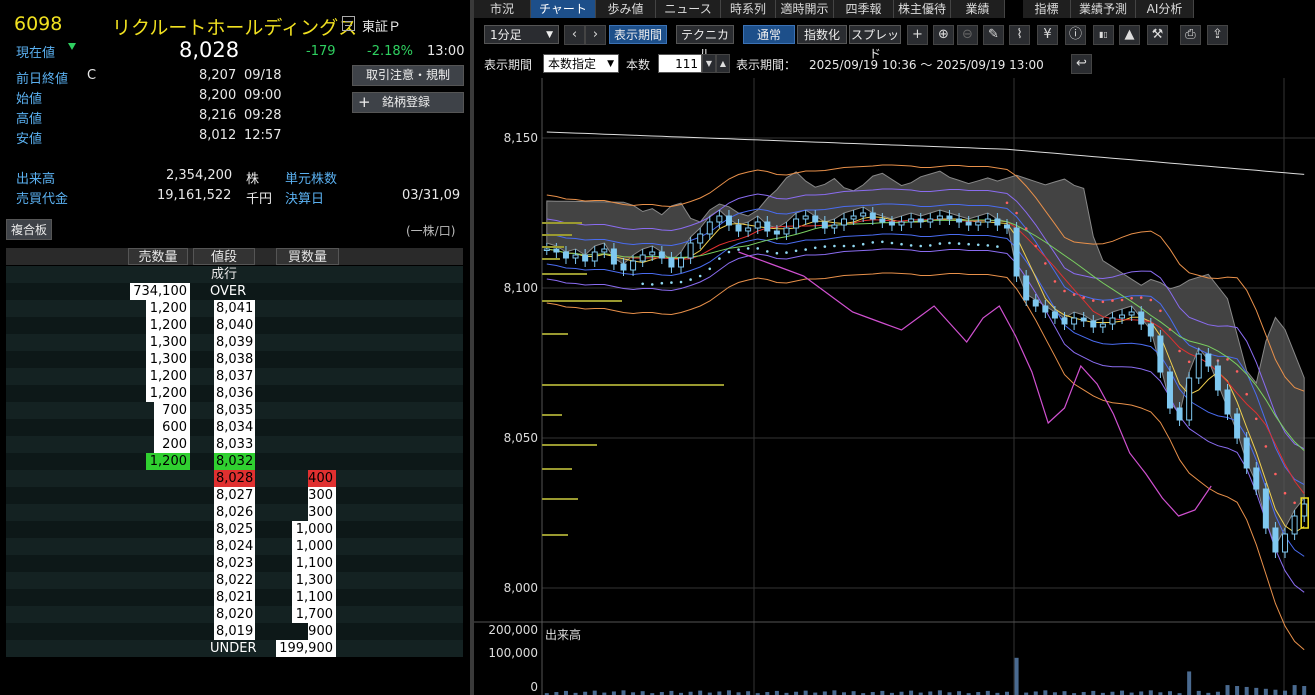  What do you see at coordinates (688, 9) in the screenshot?
I see `tab-3: ニュース` at bounding box center [688, 9].